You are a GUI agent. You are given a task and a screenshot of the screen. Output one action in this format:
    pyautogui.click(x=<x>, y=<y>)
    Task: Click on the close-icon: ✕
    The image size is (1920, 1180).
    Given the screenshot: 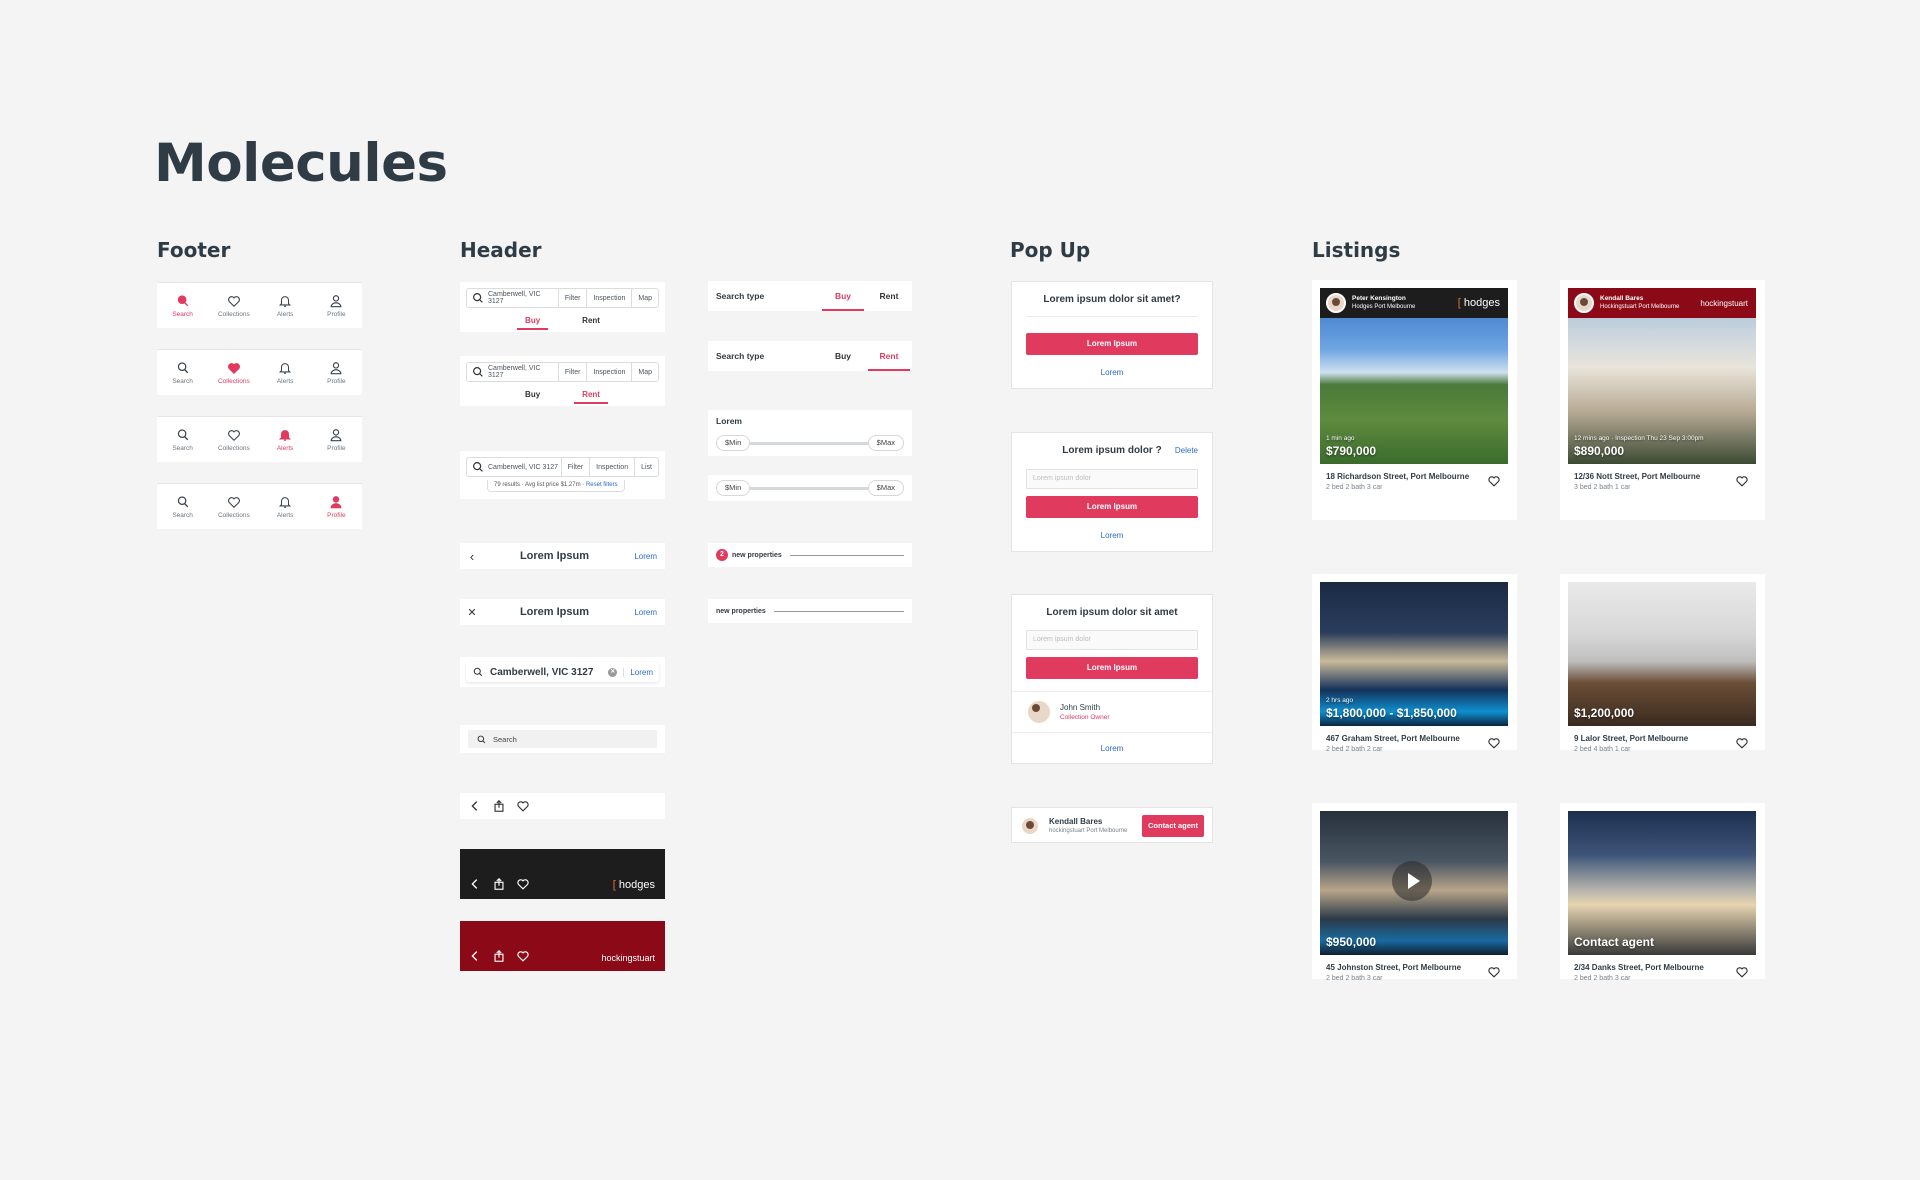 What is the action you would take?
    pyautogui.click(x=472, y=612)
    